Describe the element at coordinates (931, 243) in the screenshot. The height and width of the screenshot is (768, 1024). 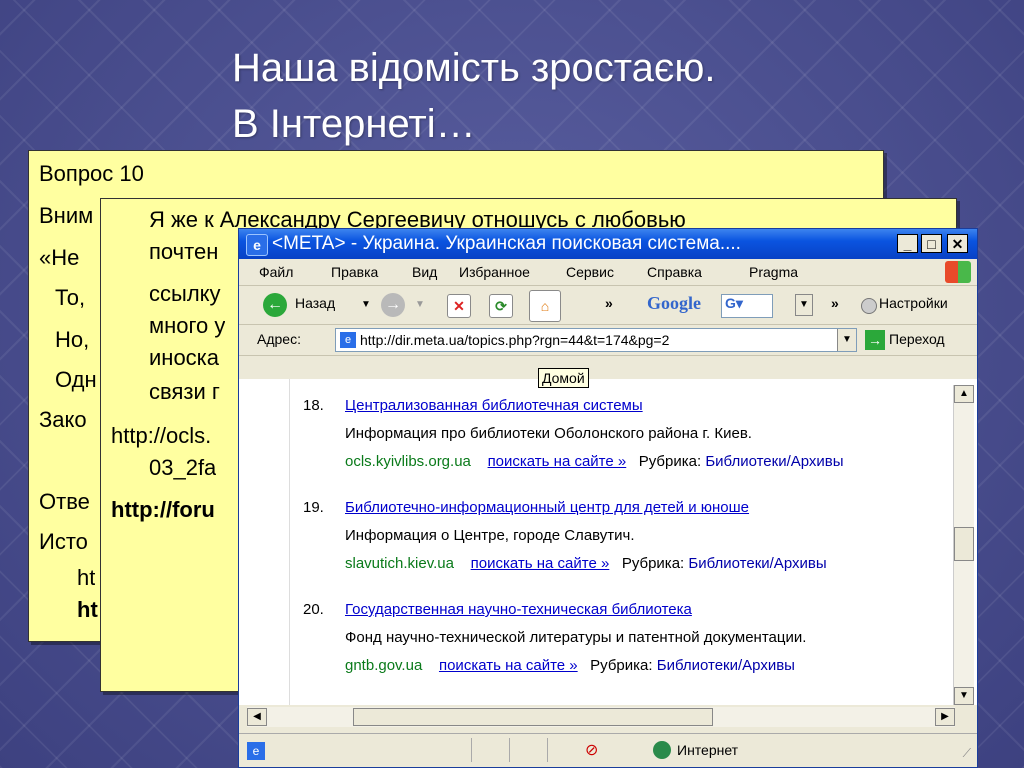
I see `maximize-button: □` at that location.